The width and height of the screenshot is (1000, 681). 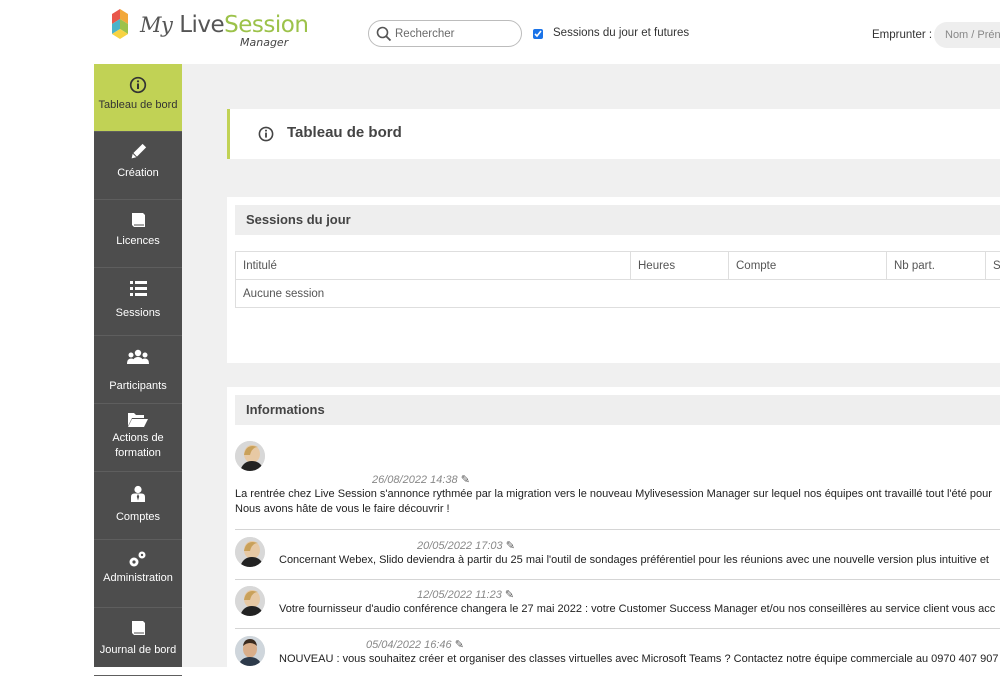 What do you see at coordinates (936, 266) in the screenshot?
I see `column-header-nb-part: Nb part.` at bounding box center [936, 266].